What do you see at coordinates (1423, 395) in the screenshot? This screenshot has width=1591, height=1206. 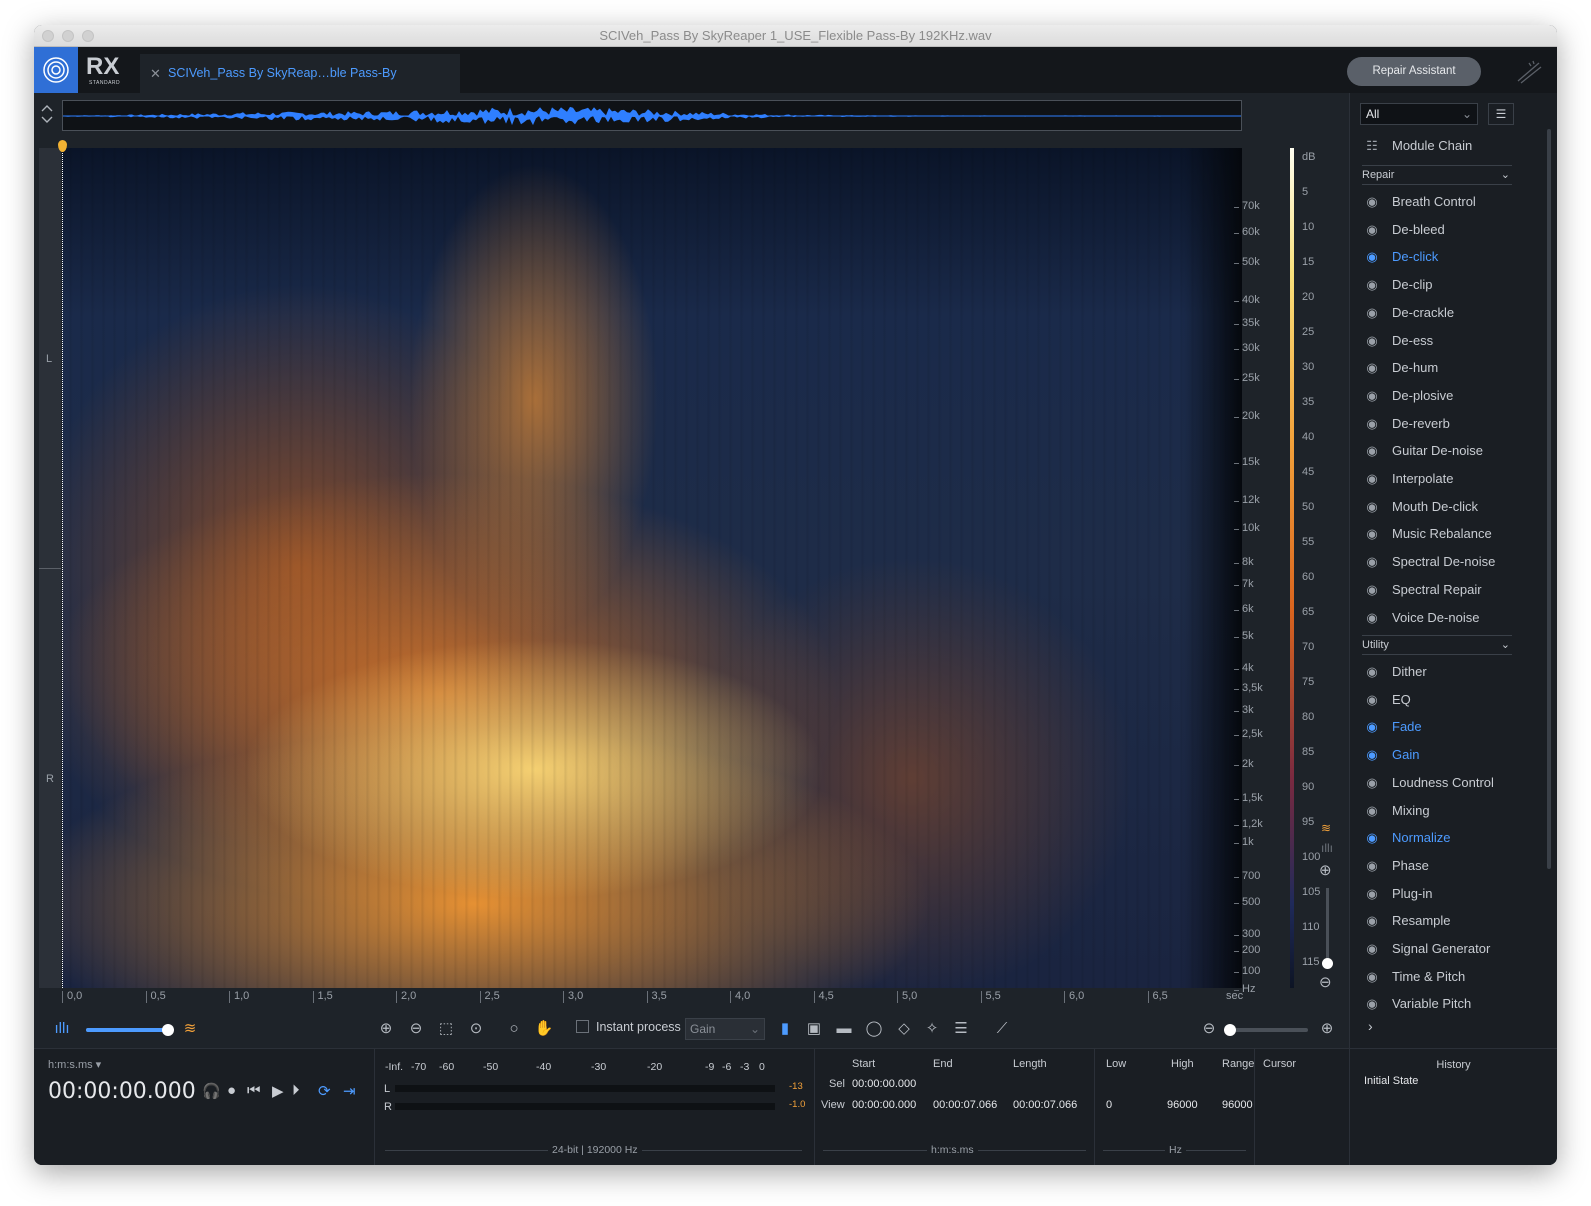 I see `module-label: De-plosive` at bounding box center [1423, 395].